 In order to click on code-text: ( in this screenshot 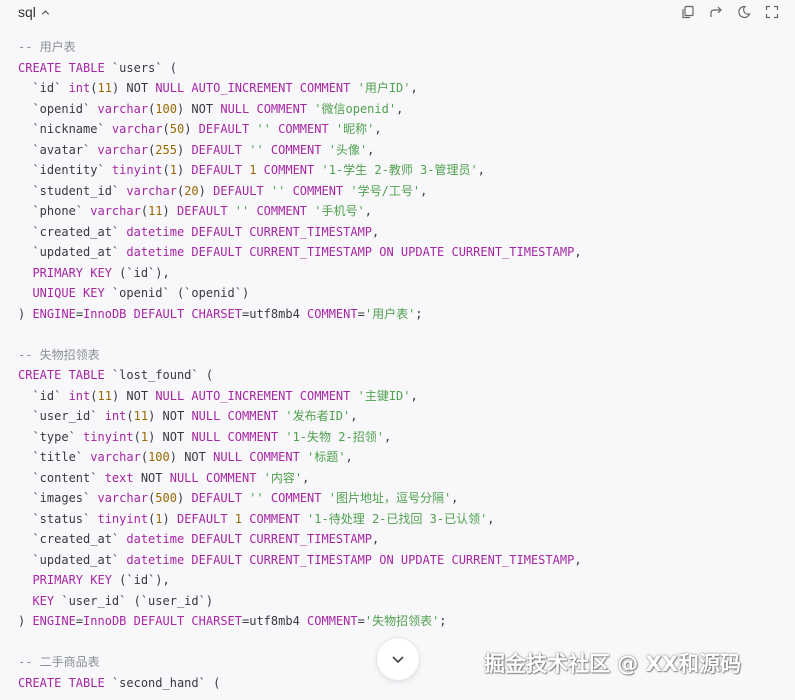, I will do `click(166, 129)`.